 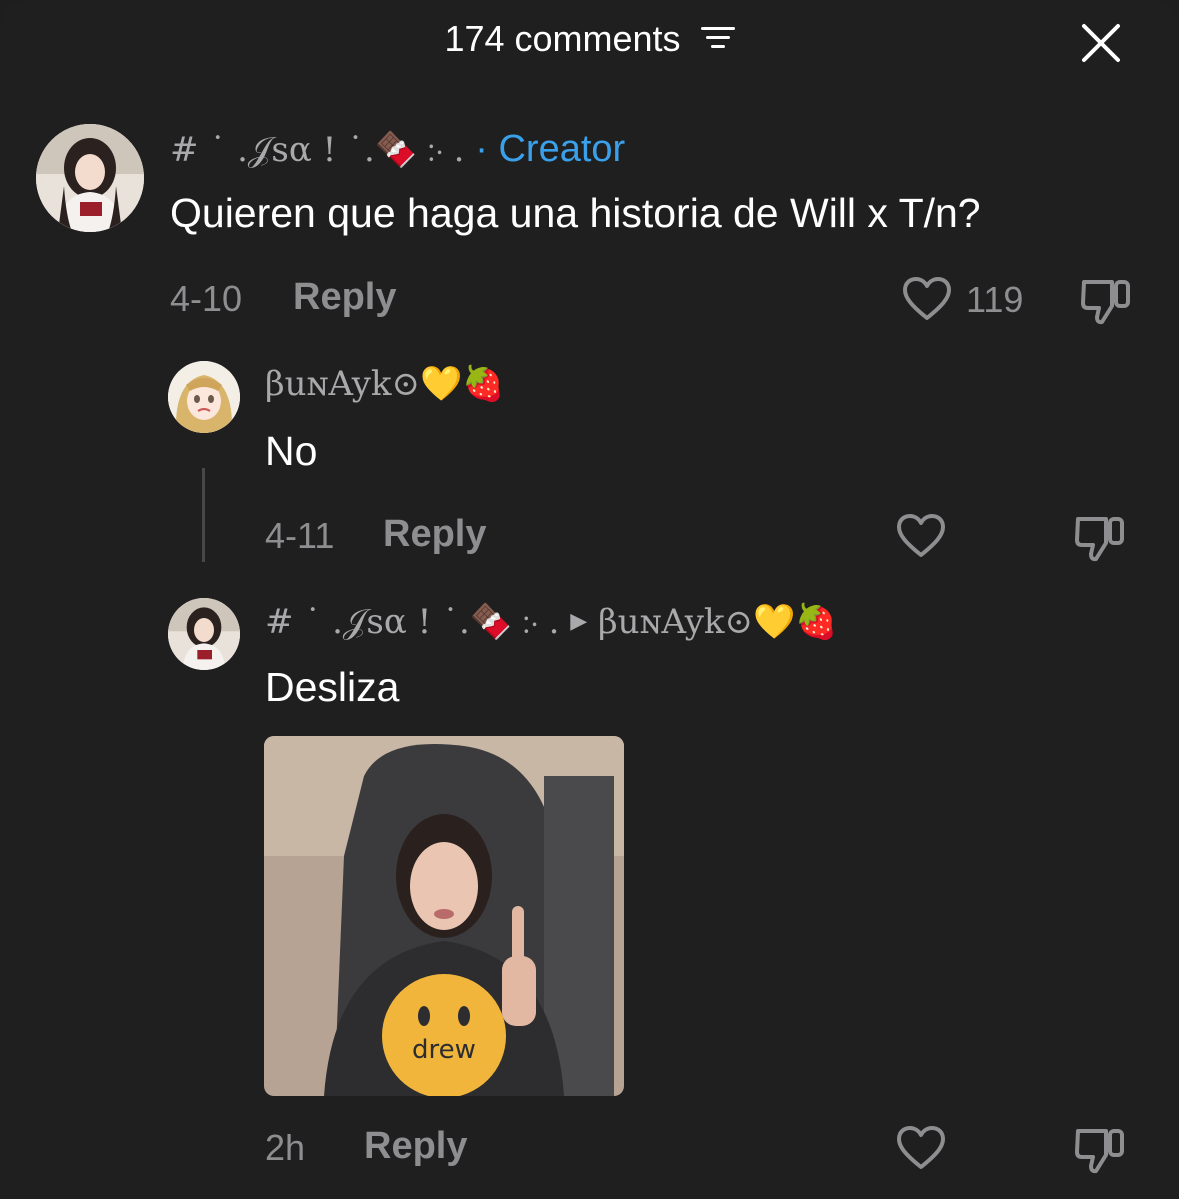 I want to click on reply-username: # ˙ .𝒥sα ! ˙.🍫 ჻ . ▶ βuɴAyk⊙💛🍓, so click(x=551, y=622).